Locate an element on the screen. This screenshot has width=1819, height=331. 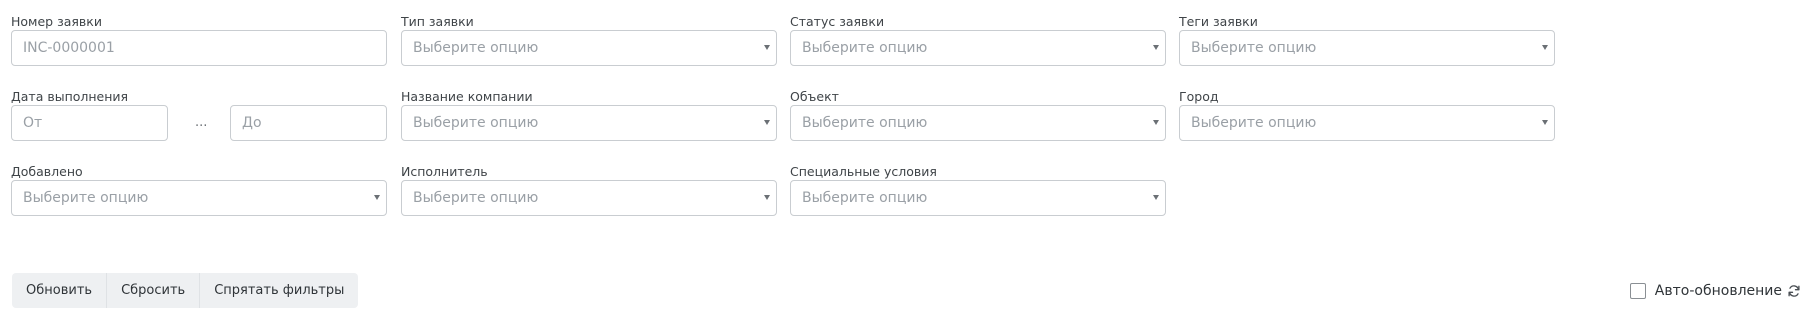
object-field: Объект Выберите опцию is located at coordinates (978, 115).